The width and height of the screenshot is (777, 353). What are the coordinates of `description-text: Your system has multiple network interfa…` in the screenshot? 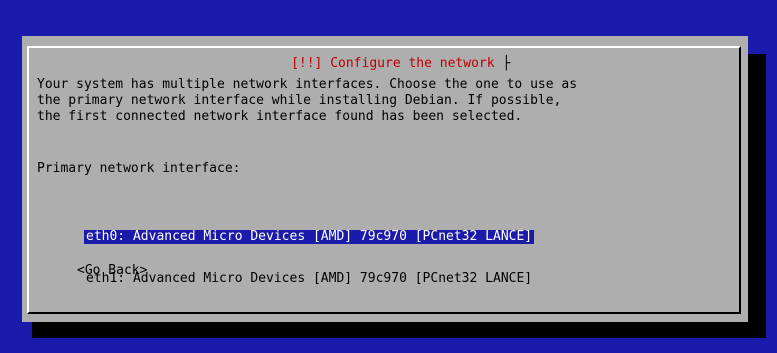 It's located at (307, 101).